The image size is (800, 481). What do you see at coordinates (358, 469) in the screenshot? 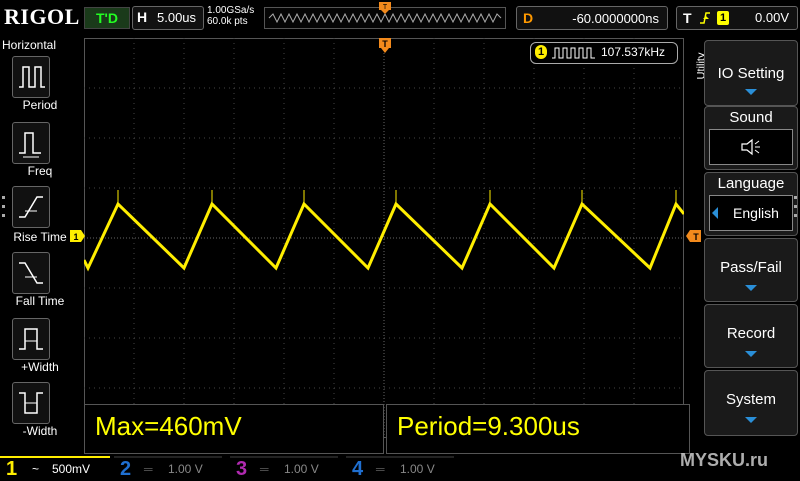
I see `channel4-number: 4` at bounding box center [358, 469].